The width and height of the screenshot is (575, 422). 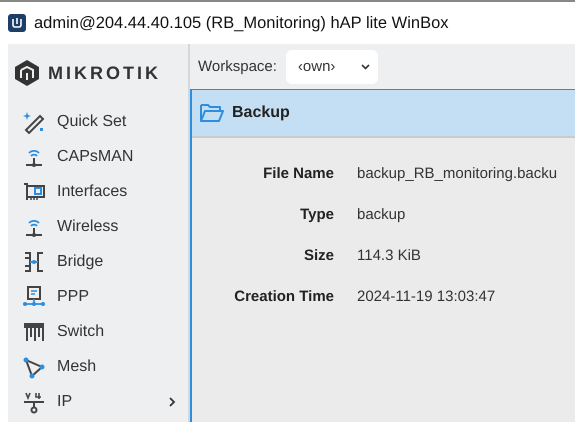 I want to click on field-value: 114.3 KiB, so click(x=389, y=255).